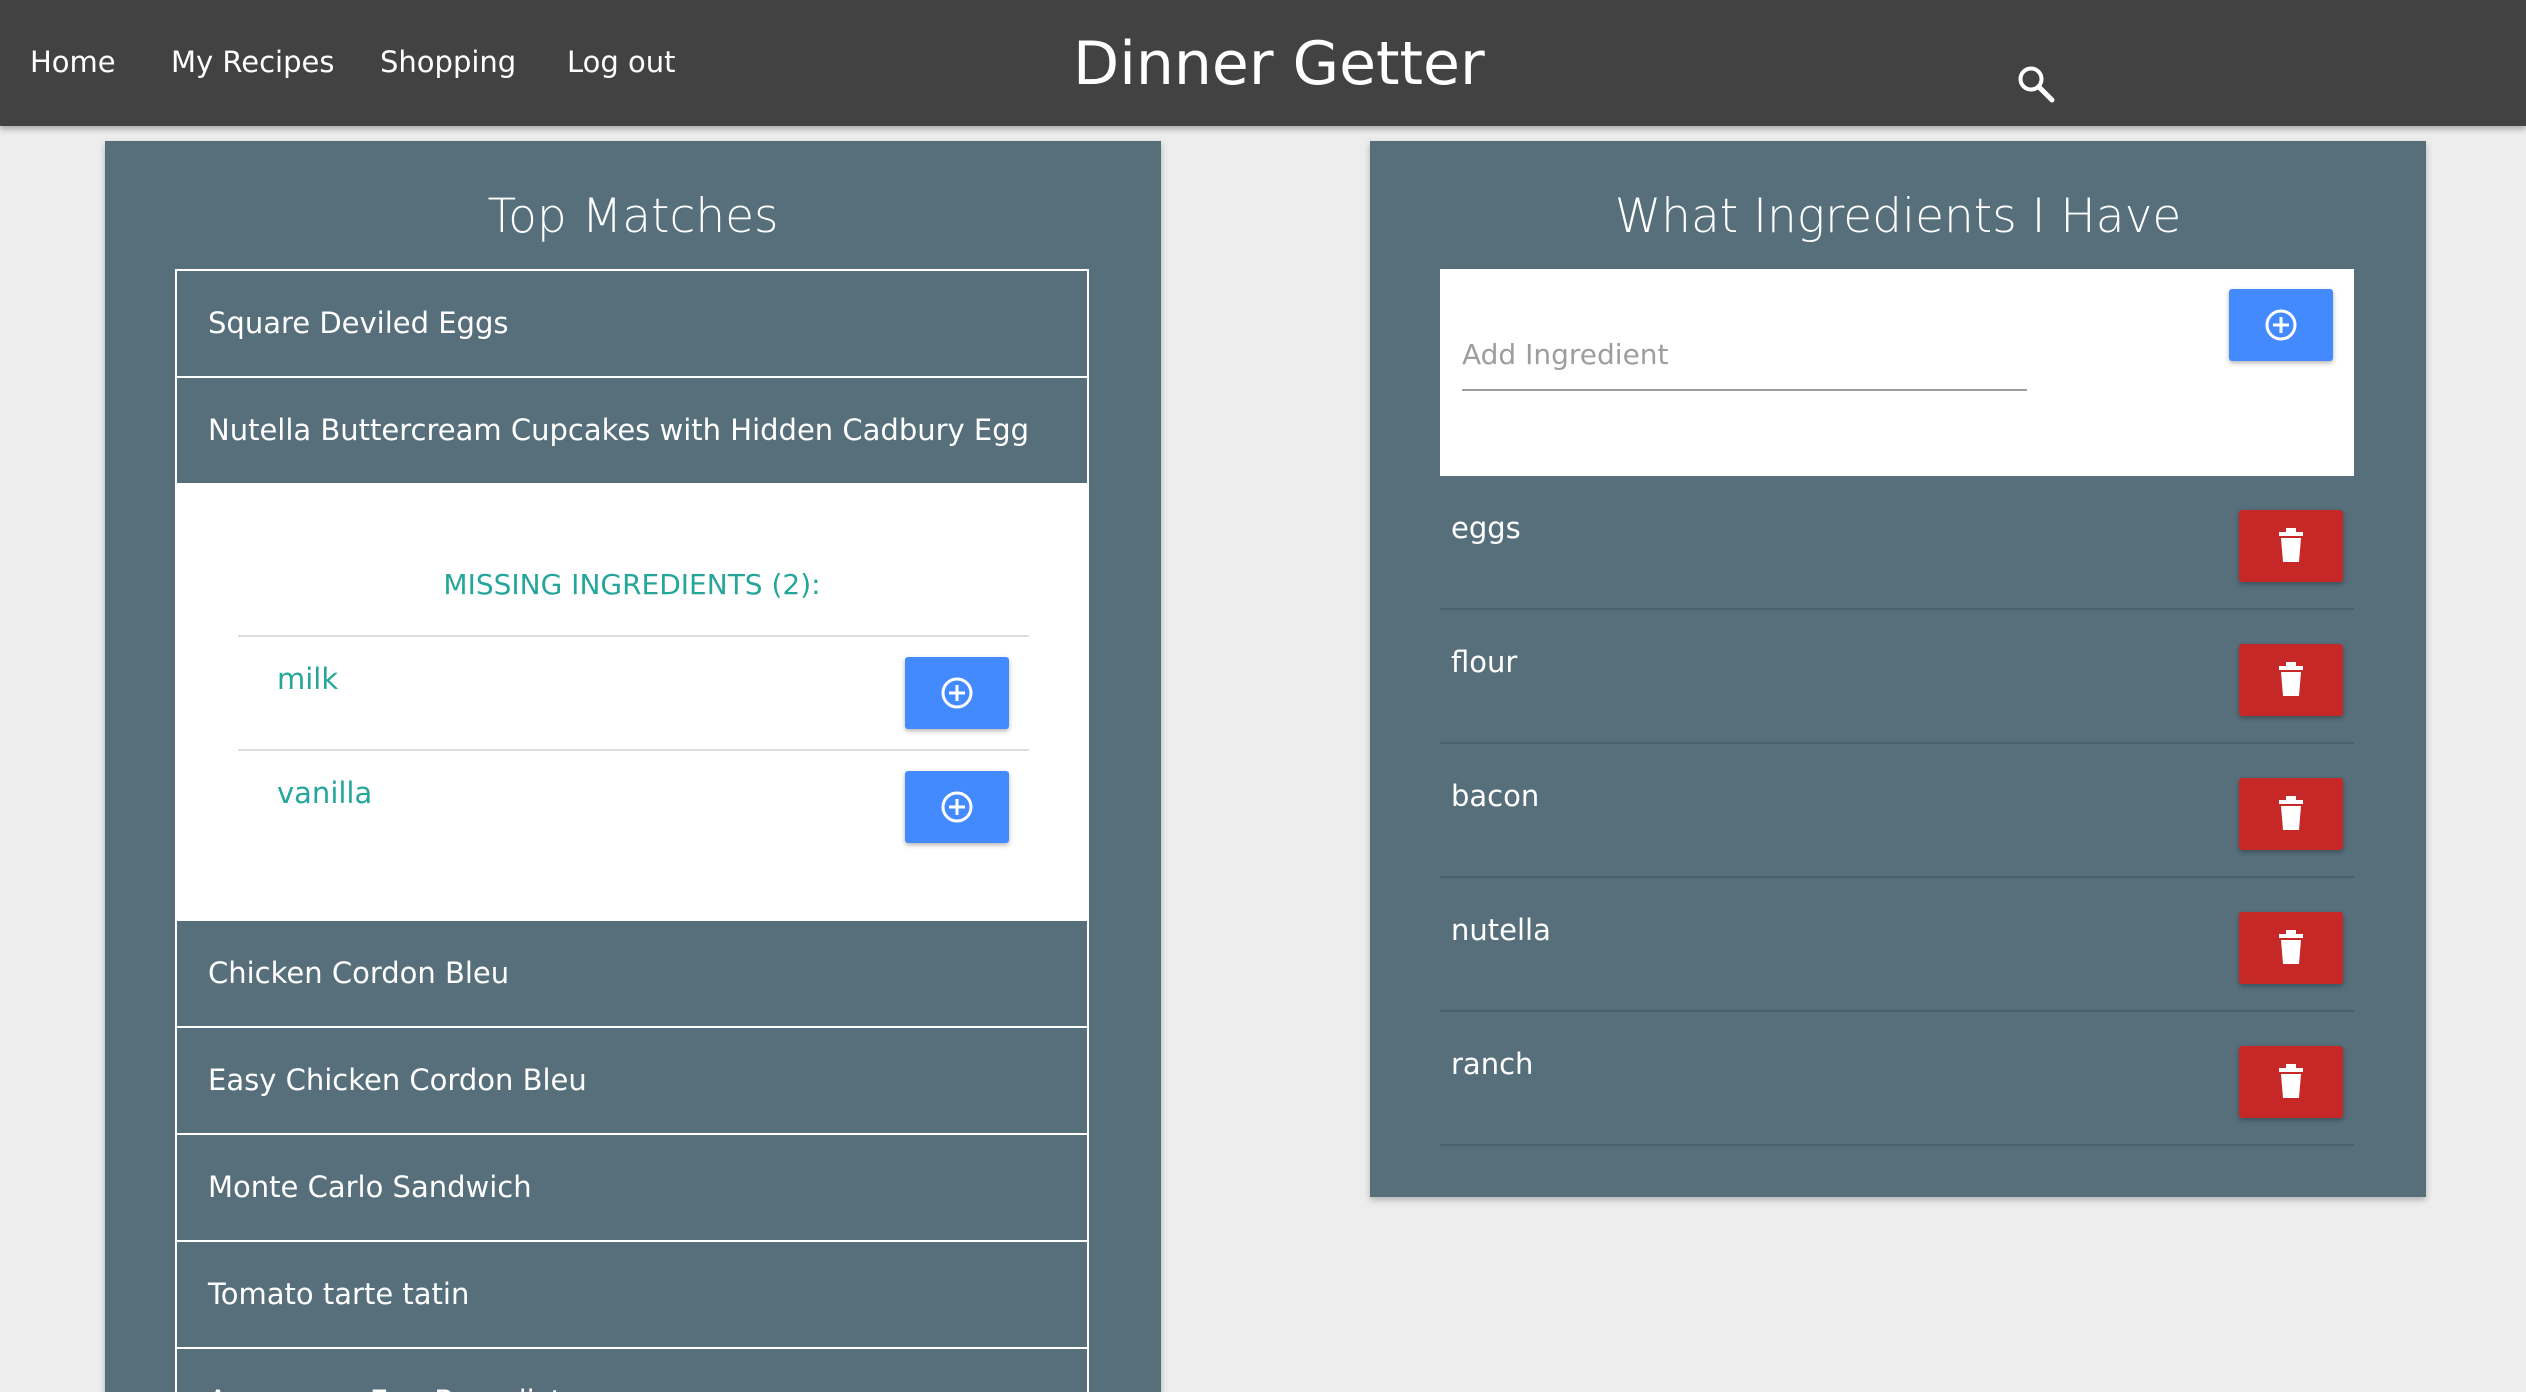 The image size is (2526, 1392). I want to click on add-ingredient-card, so click(1897, 372).